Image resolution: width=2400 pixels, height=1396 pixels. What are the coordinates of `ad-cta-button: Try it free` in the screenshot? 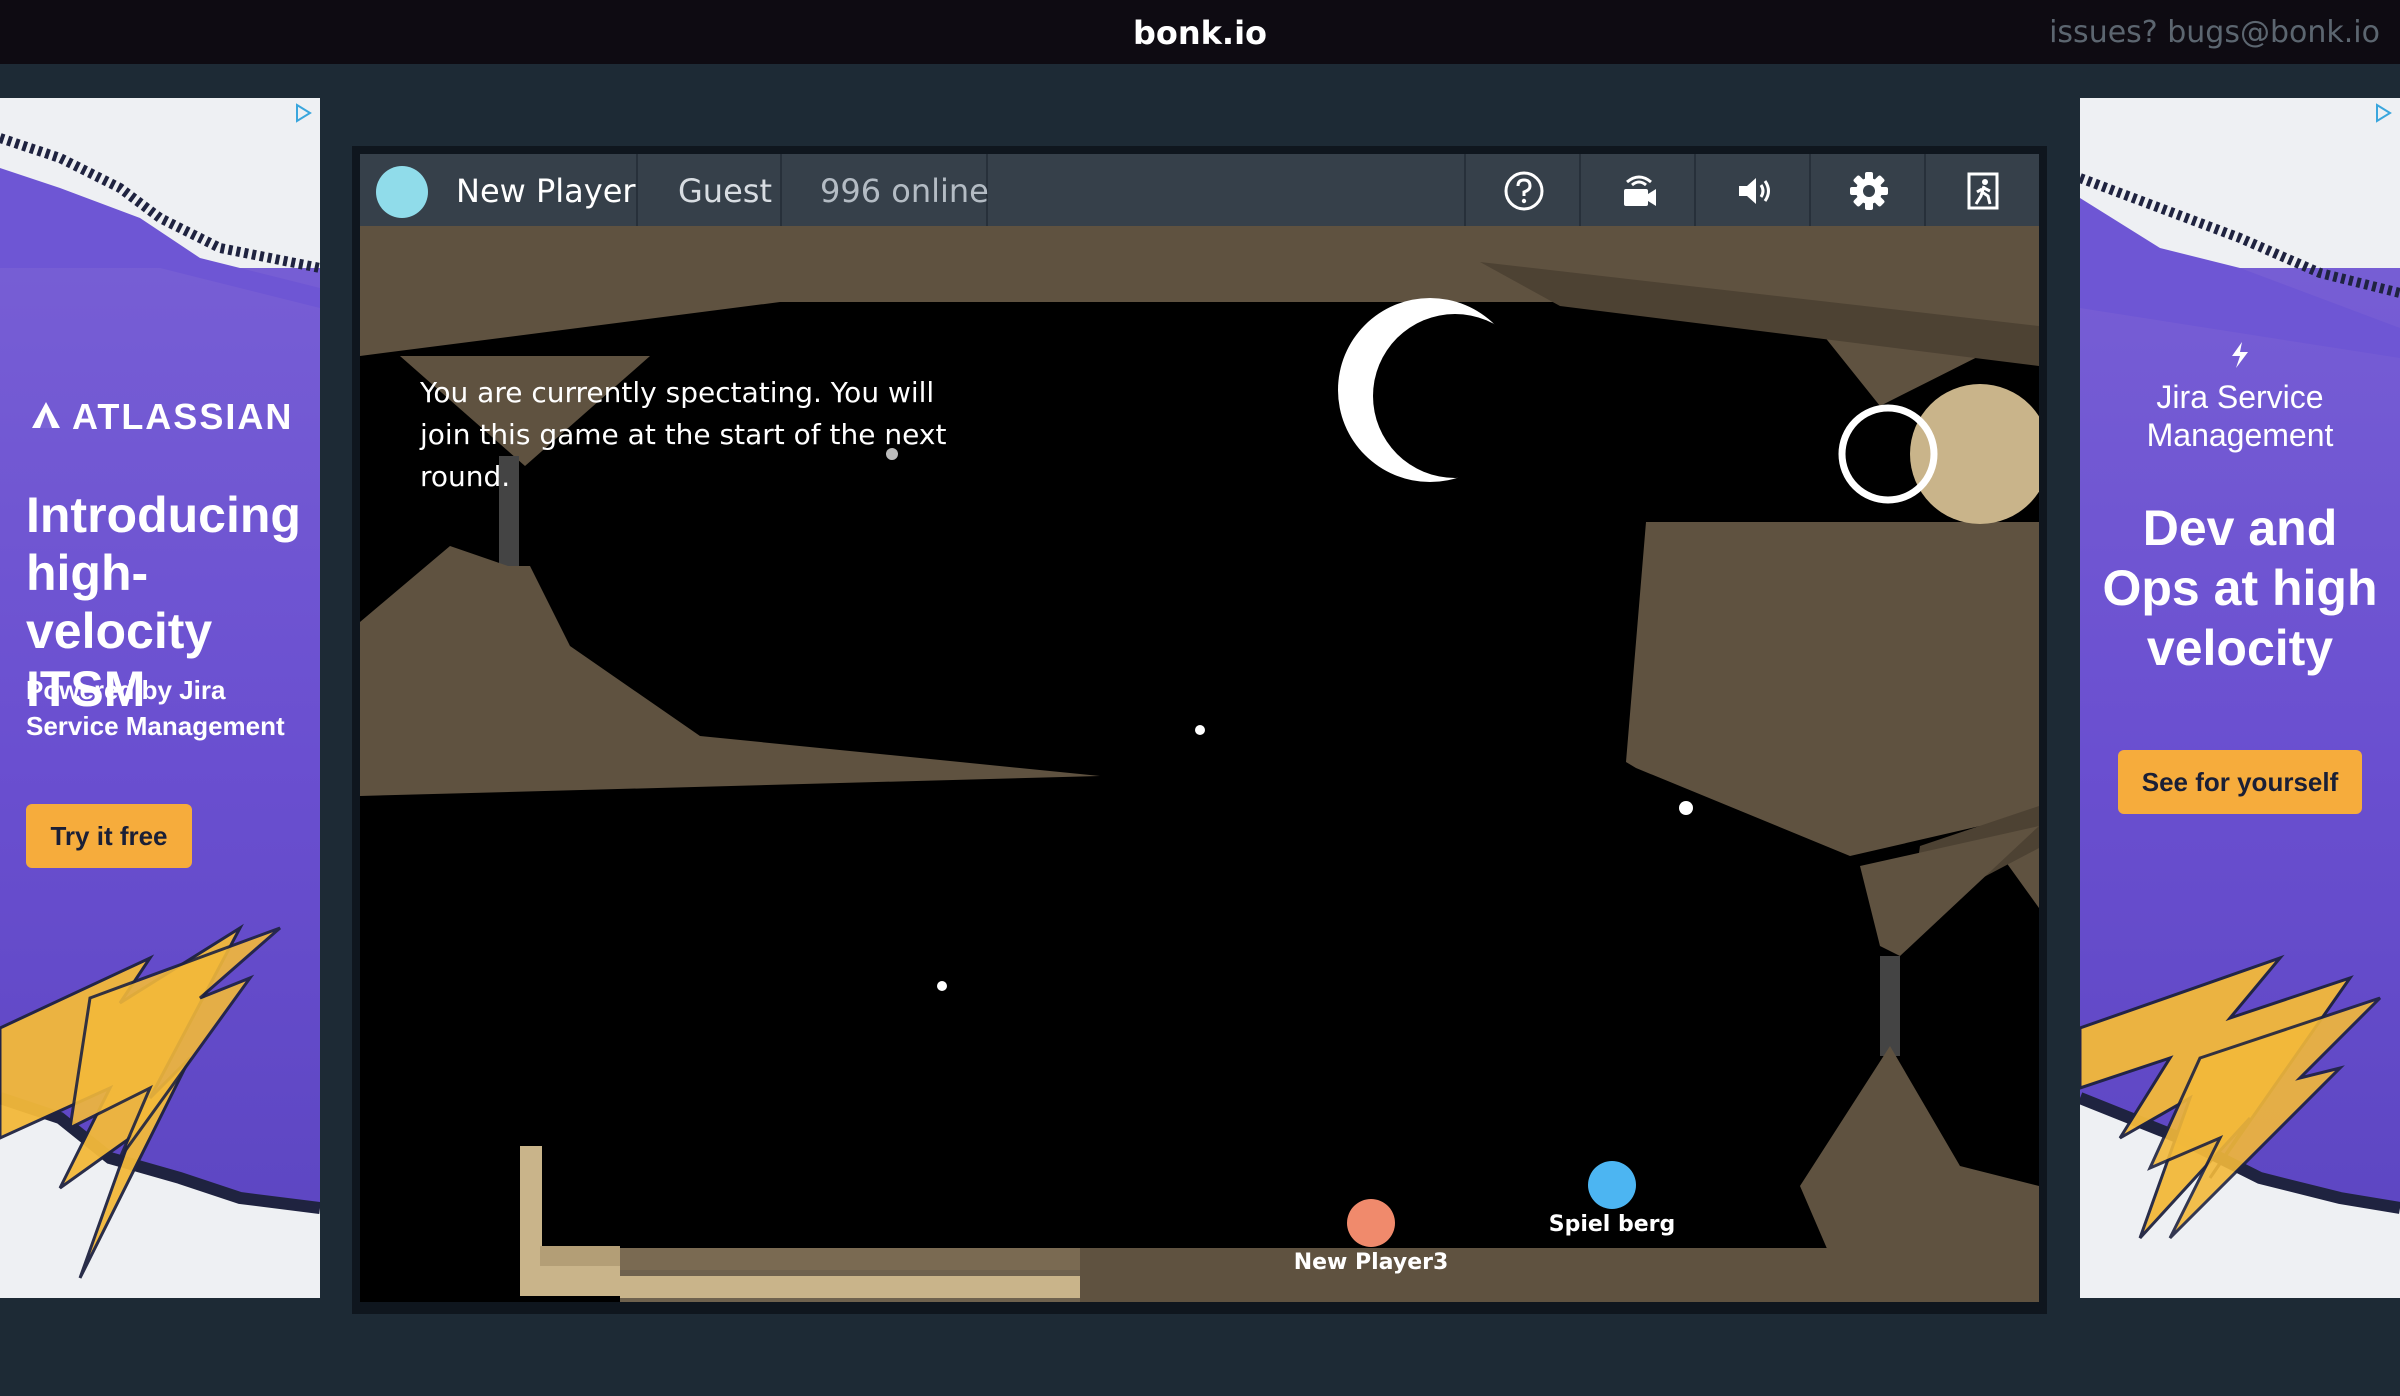 It's located at (109, 836).